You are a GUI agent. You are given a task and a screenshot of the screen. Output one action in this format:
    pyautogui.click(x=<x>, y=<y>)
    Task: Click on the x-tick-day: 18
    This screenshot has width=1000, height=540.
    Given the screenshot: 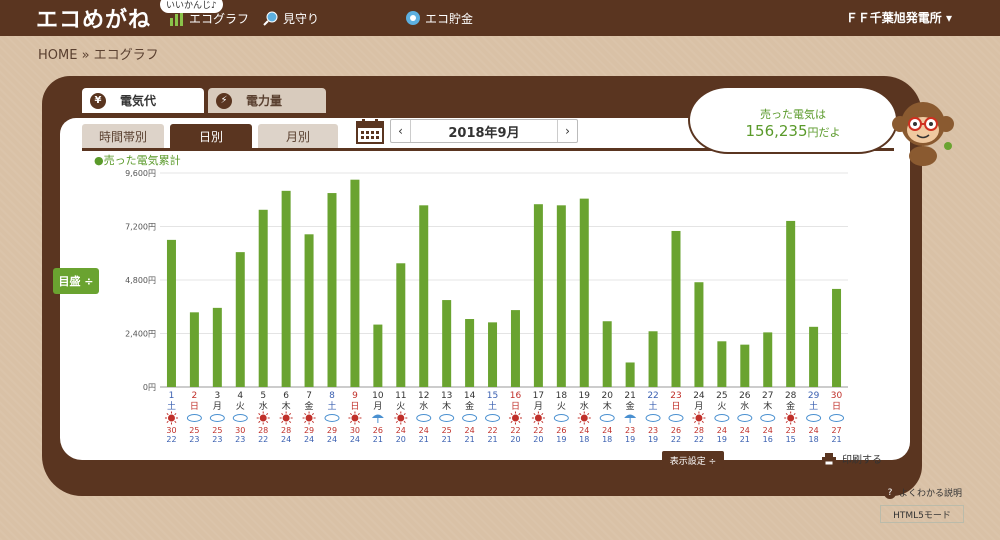 What is the action you would take?
    pyautogui.click(x=562, y=396)
    